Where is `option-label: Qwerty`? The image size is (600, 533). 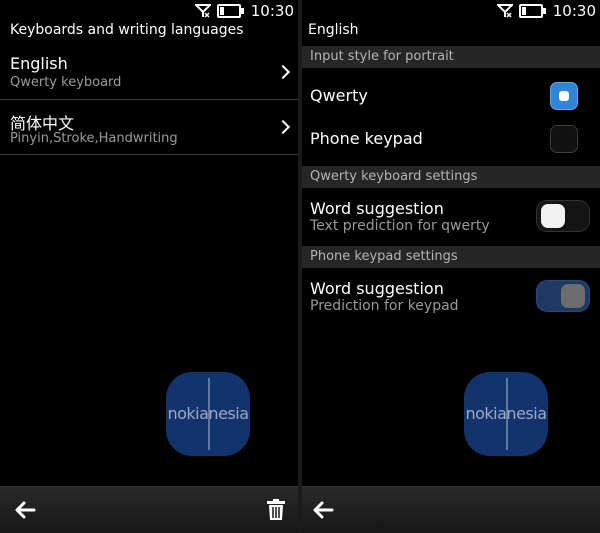 option-label: Qwerty is located at coordinates (339, 95).